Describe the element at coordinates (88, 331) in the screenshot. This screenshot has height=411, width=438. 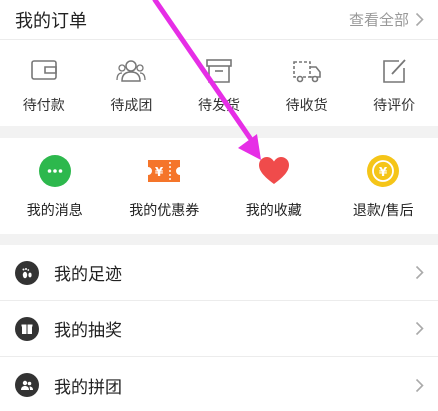
I see `menu-item-label: 我的抽奖` at that location.